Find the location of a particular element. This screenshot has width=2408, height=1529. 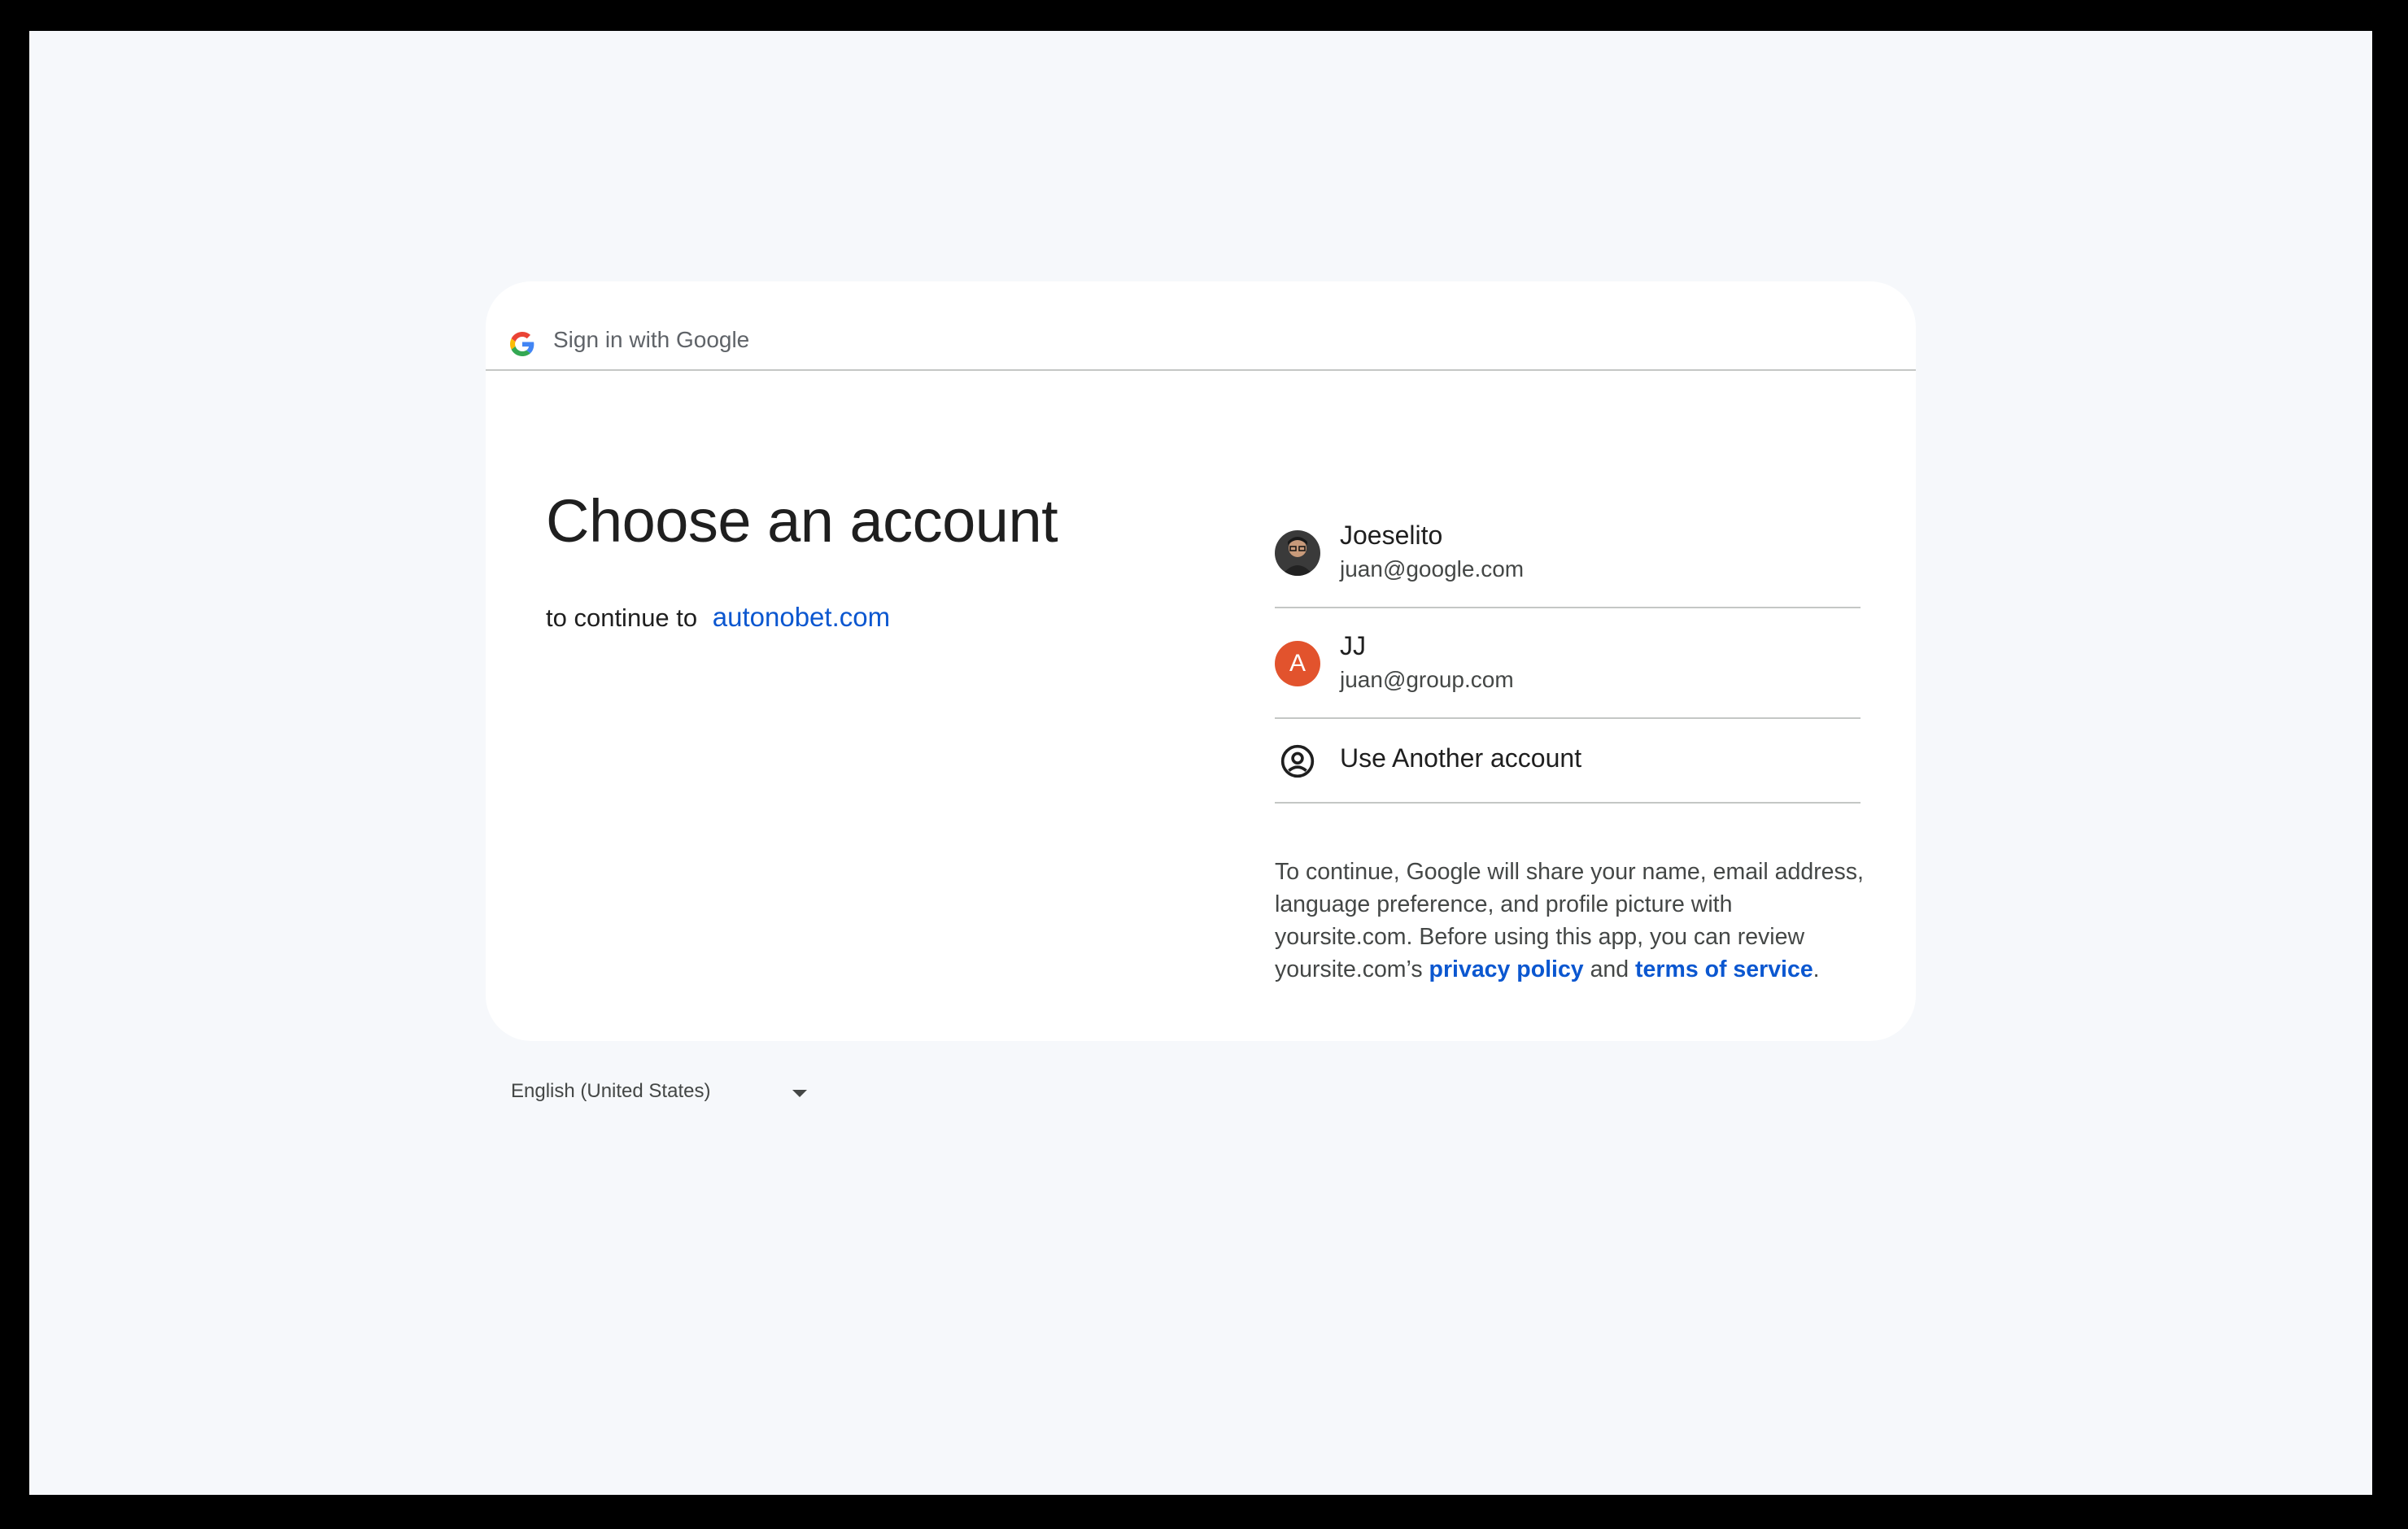

language-selector: English (United States) is located at coordinates (665, 1093).